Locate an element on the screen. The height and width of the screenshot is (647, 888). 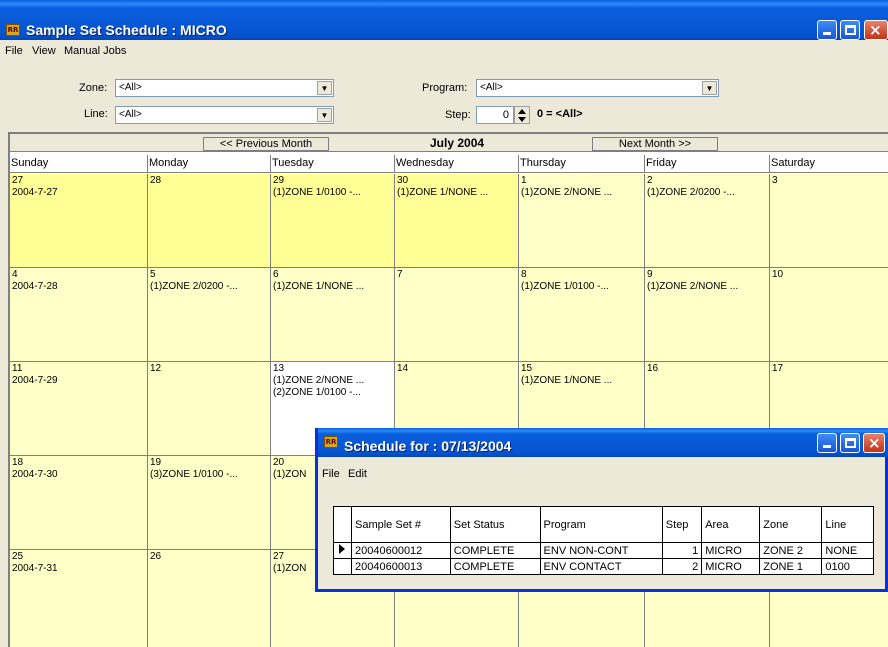
previous-month-button: << Previous Month is located at coordinates (266, 144).